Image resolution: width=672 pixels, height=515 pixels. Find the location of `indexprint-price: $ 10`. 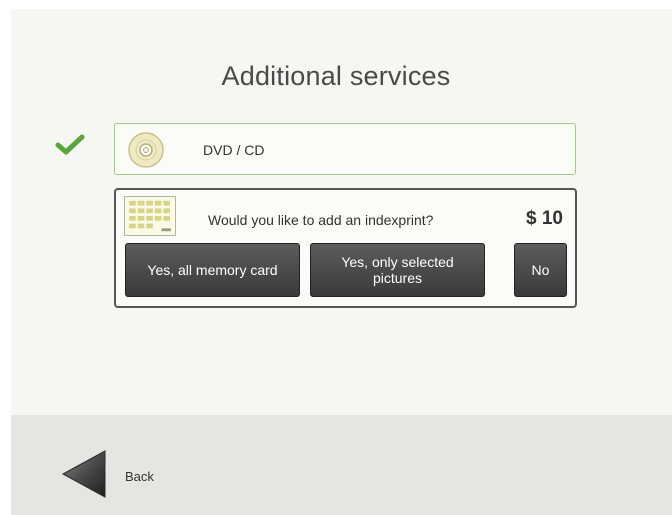

indexprint-price: $ 10 is located at coordinates (544, 218).